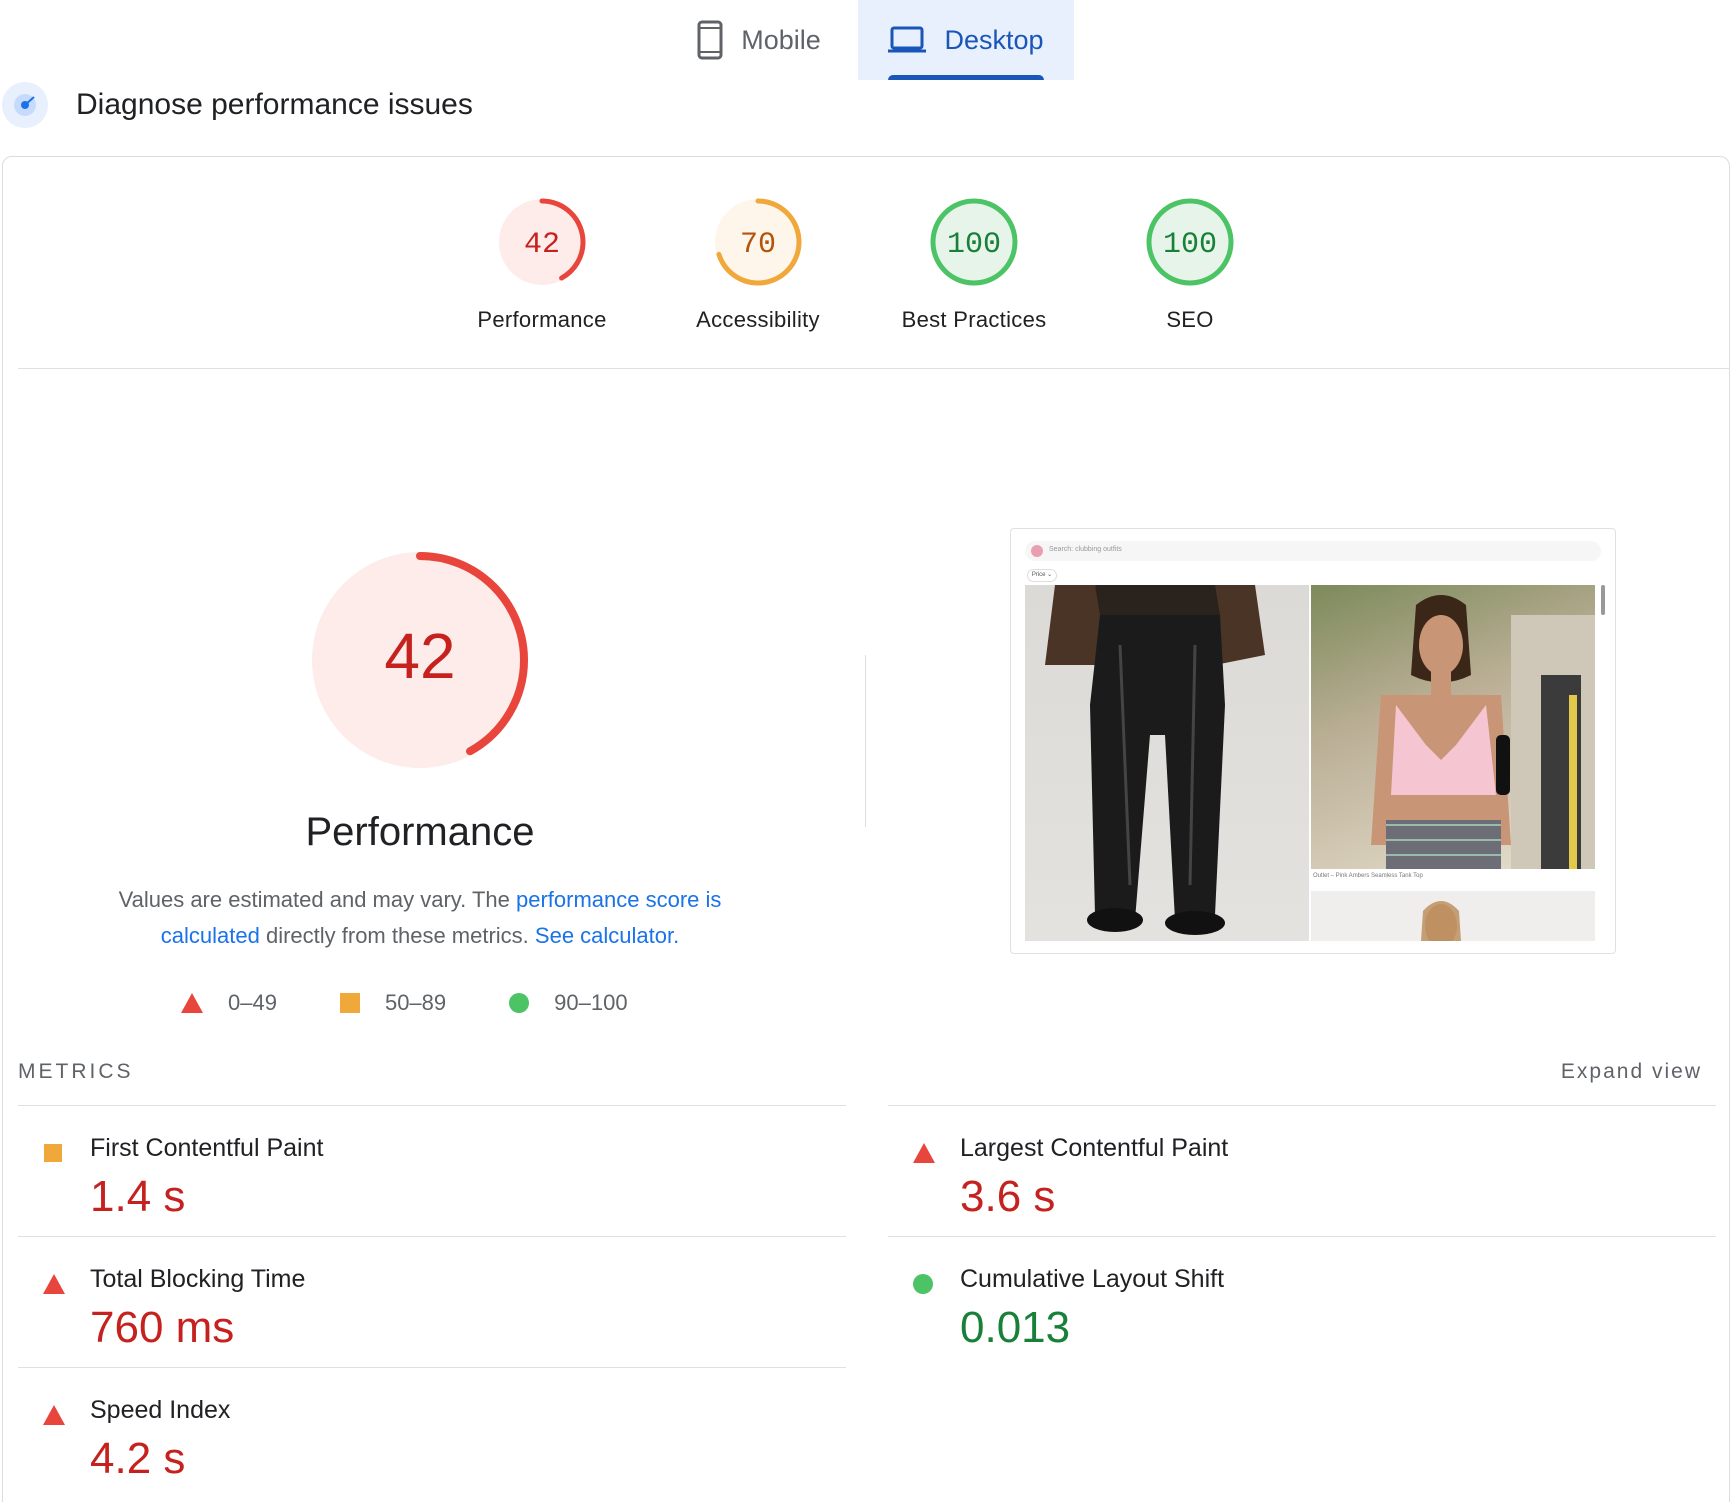 This screenshot has height=1502, width=1732. I want to click on tab-mobile: Mobile, so click(759, 40).